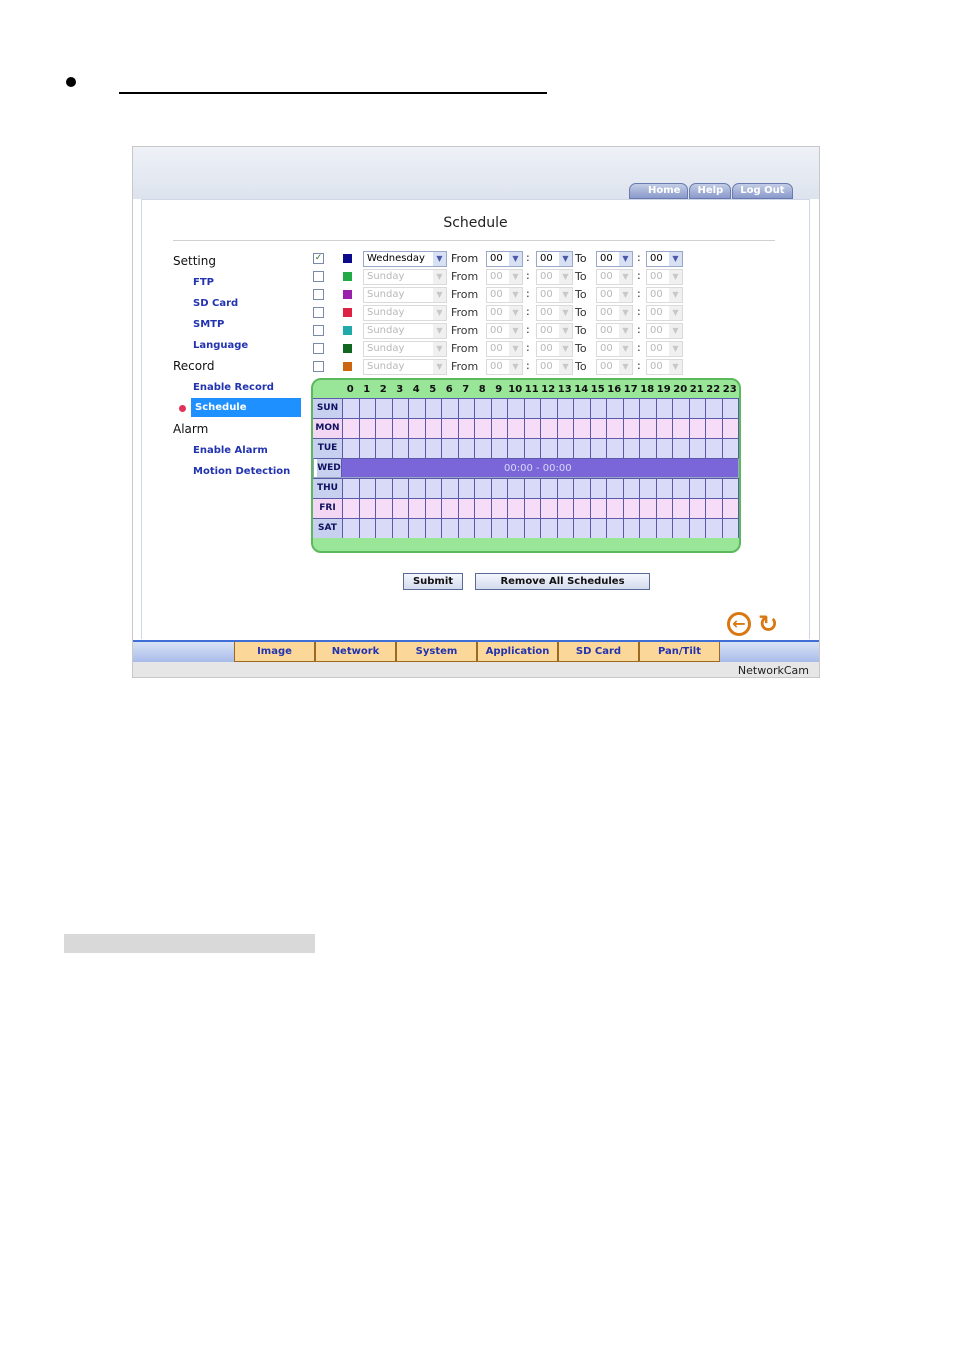 This screenshot has width=954, height=1352. I want to click on day-select: Sunday ▼, so click(405, 367).